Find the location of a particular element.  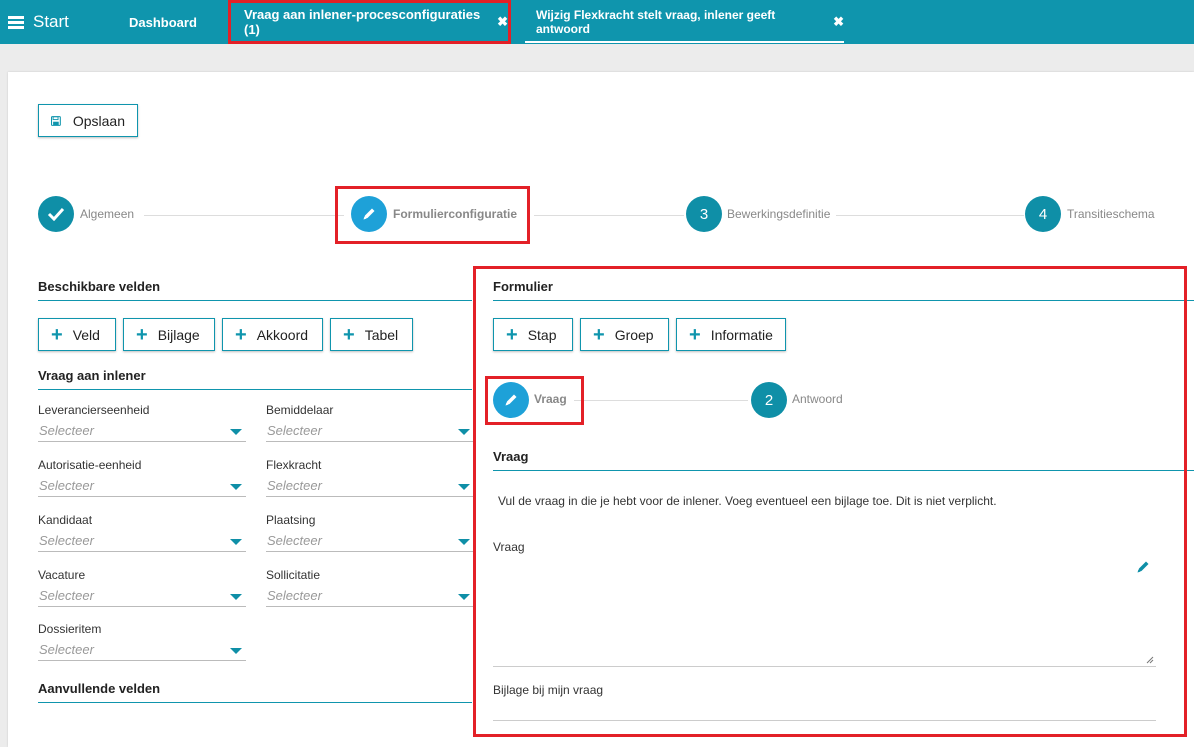

substep-antwoord-circle: 2 is located at coordinates (769, 400).